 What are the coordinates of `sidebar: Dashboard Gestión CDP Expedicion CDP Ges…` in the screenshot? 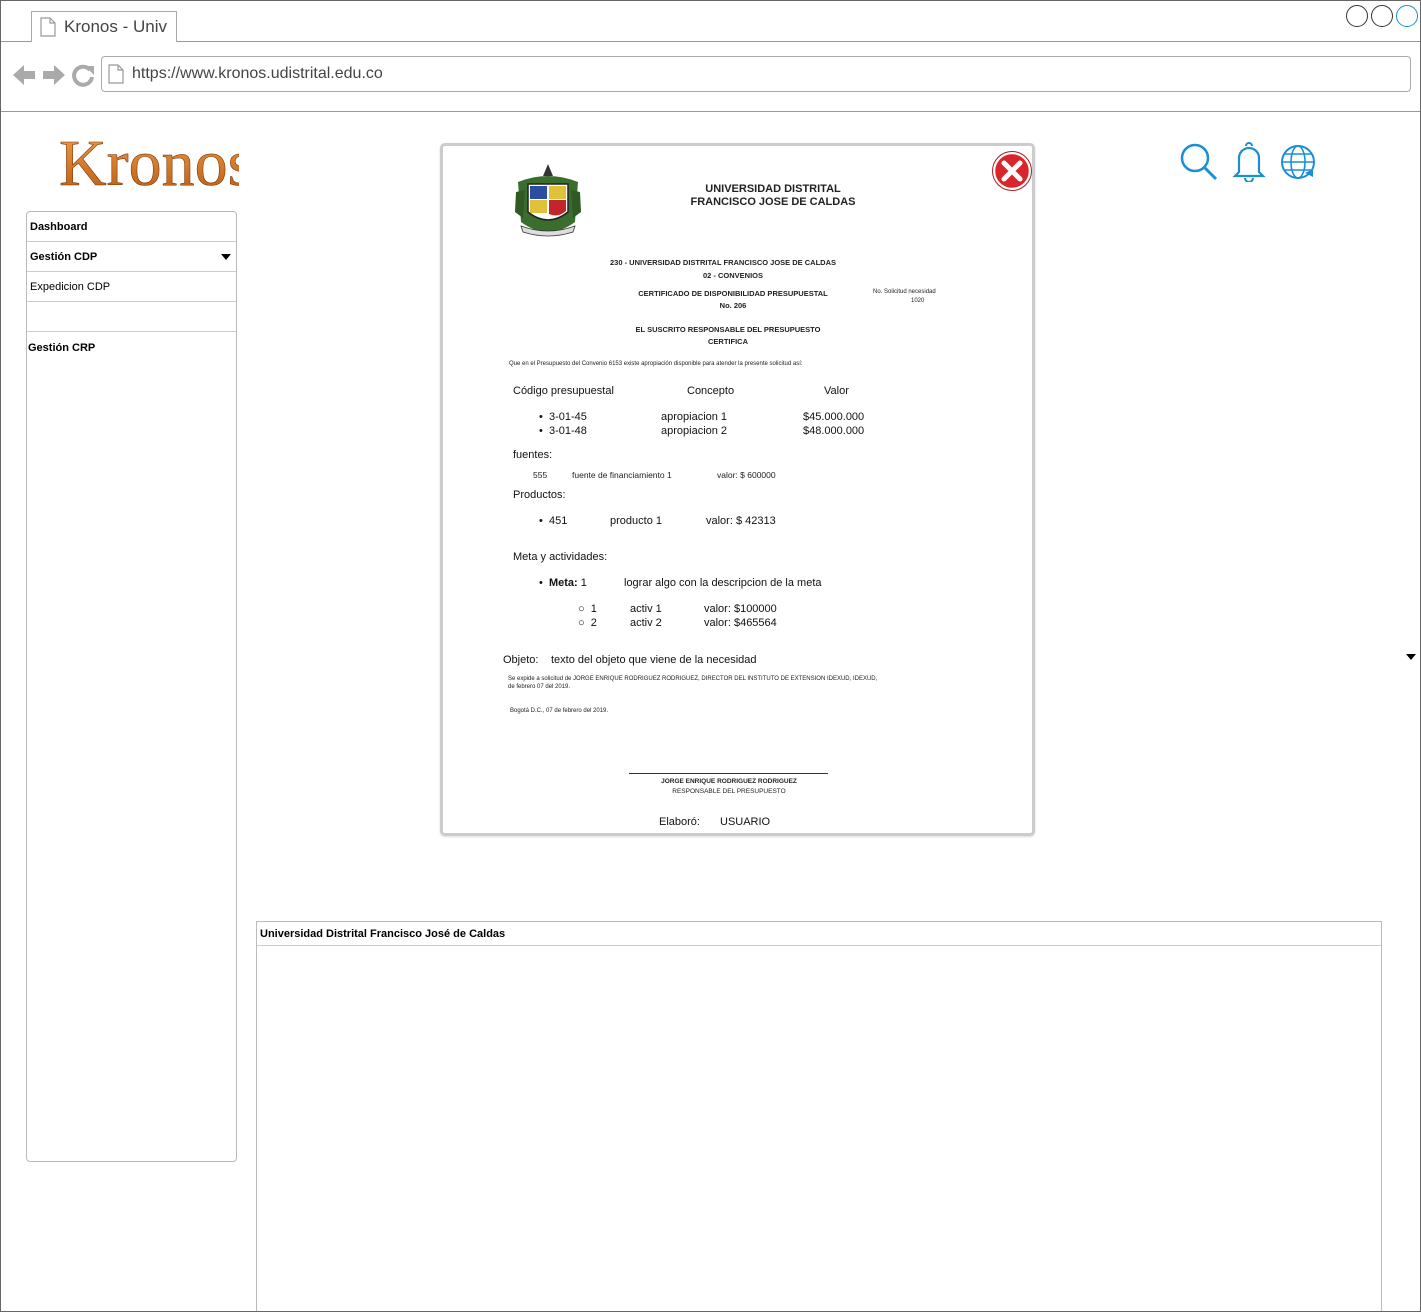 It's located at (131, 686).